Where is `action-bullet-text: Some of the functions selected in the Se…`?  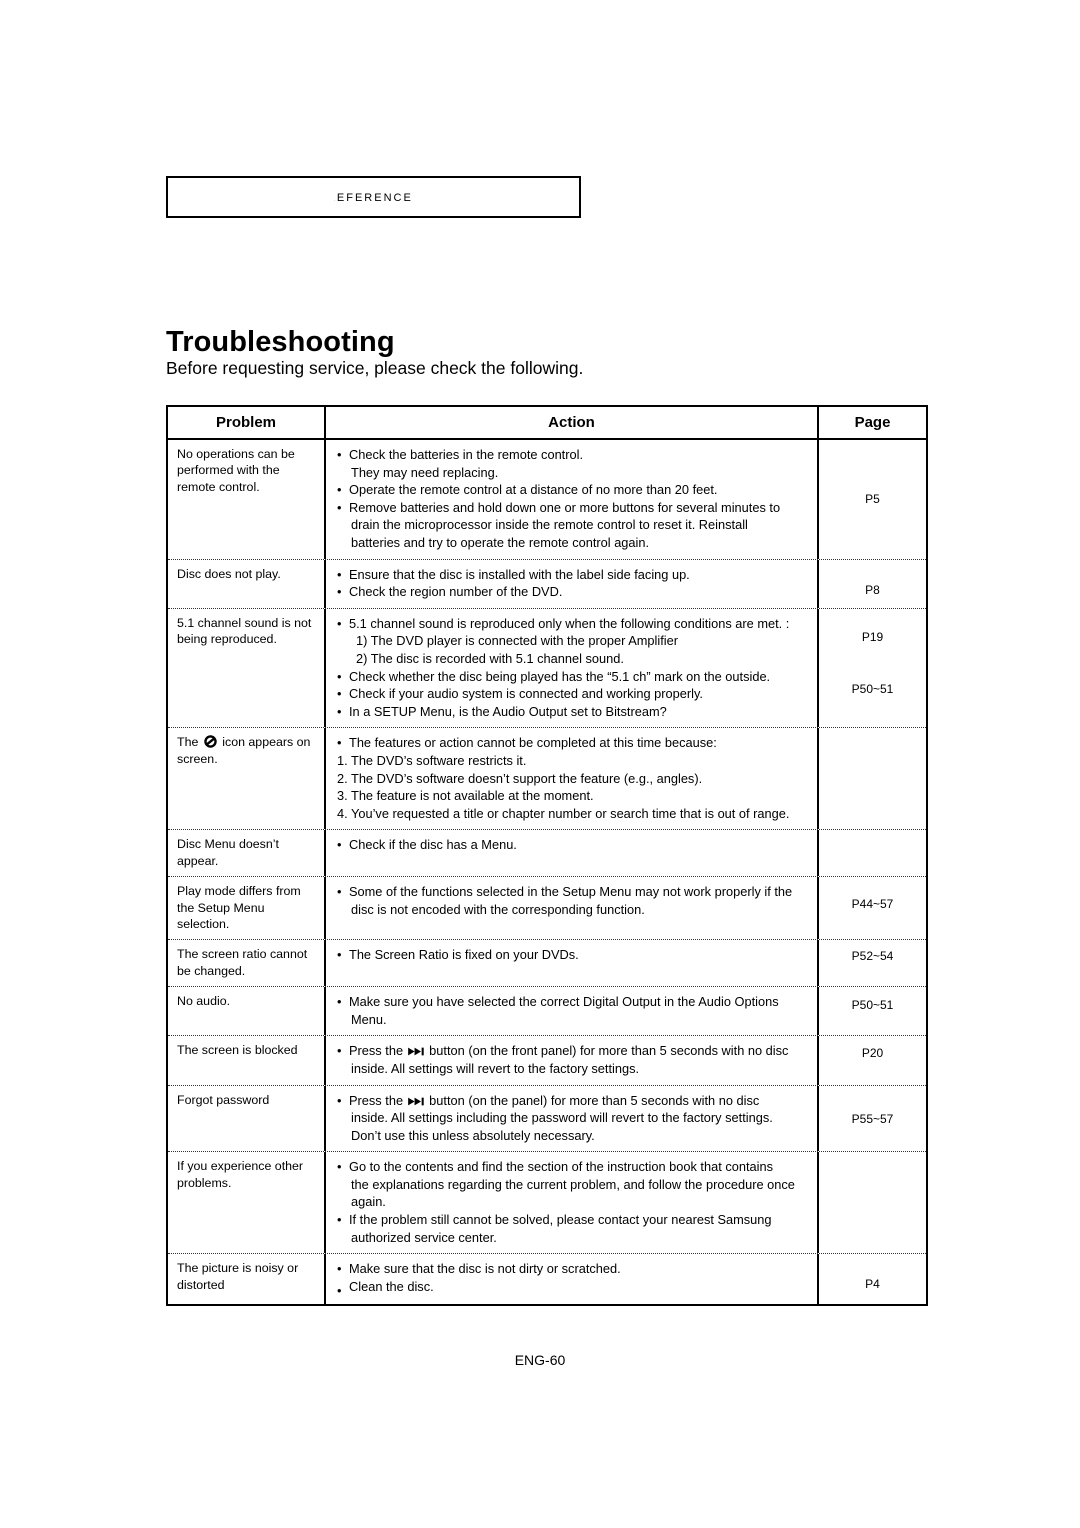 action-bullet-text: Some of the functions selected in the Se… is located at coordinates (571, 892).